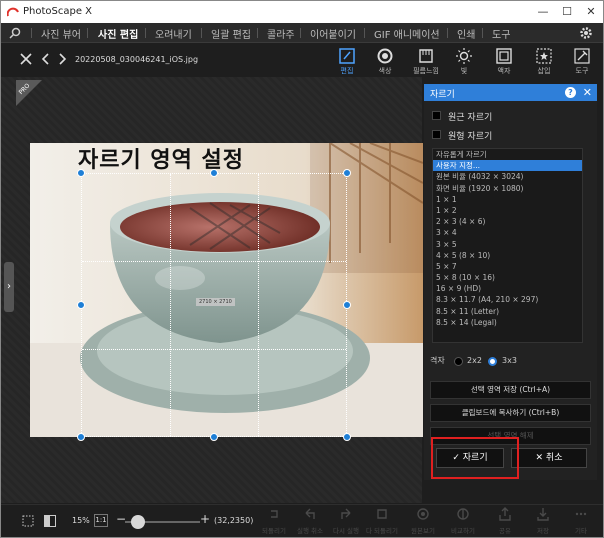 This screenshot has width=604, height=538. I want to click on split-view-icon, so click(50, 521).